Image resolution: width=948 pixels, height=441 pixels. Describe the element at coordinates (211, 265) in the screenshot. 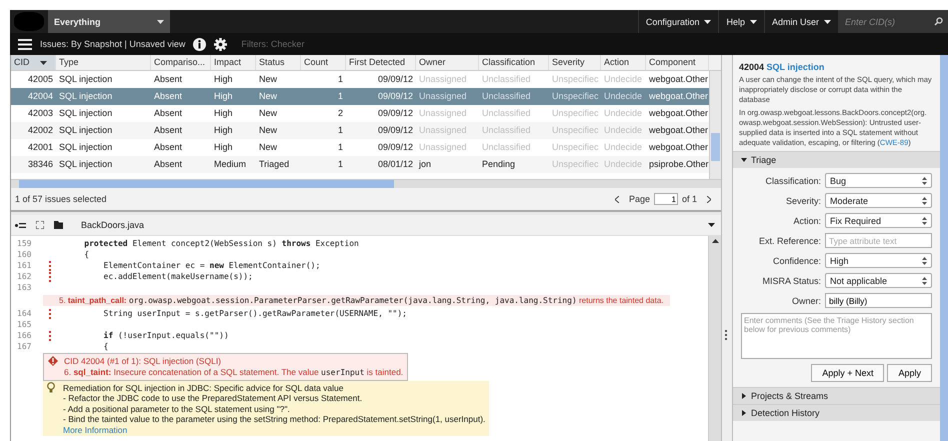

I see `code-line: ElementContainer ec = new ElementContainer();` at that location.